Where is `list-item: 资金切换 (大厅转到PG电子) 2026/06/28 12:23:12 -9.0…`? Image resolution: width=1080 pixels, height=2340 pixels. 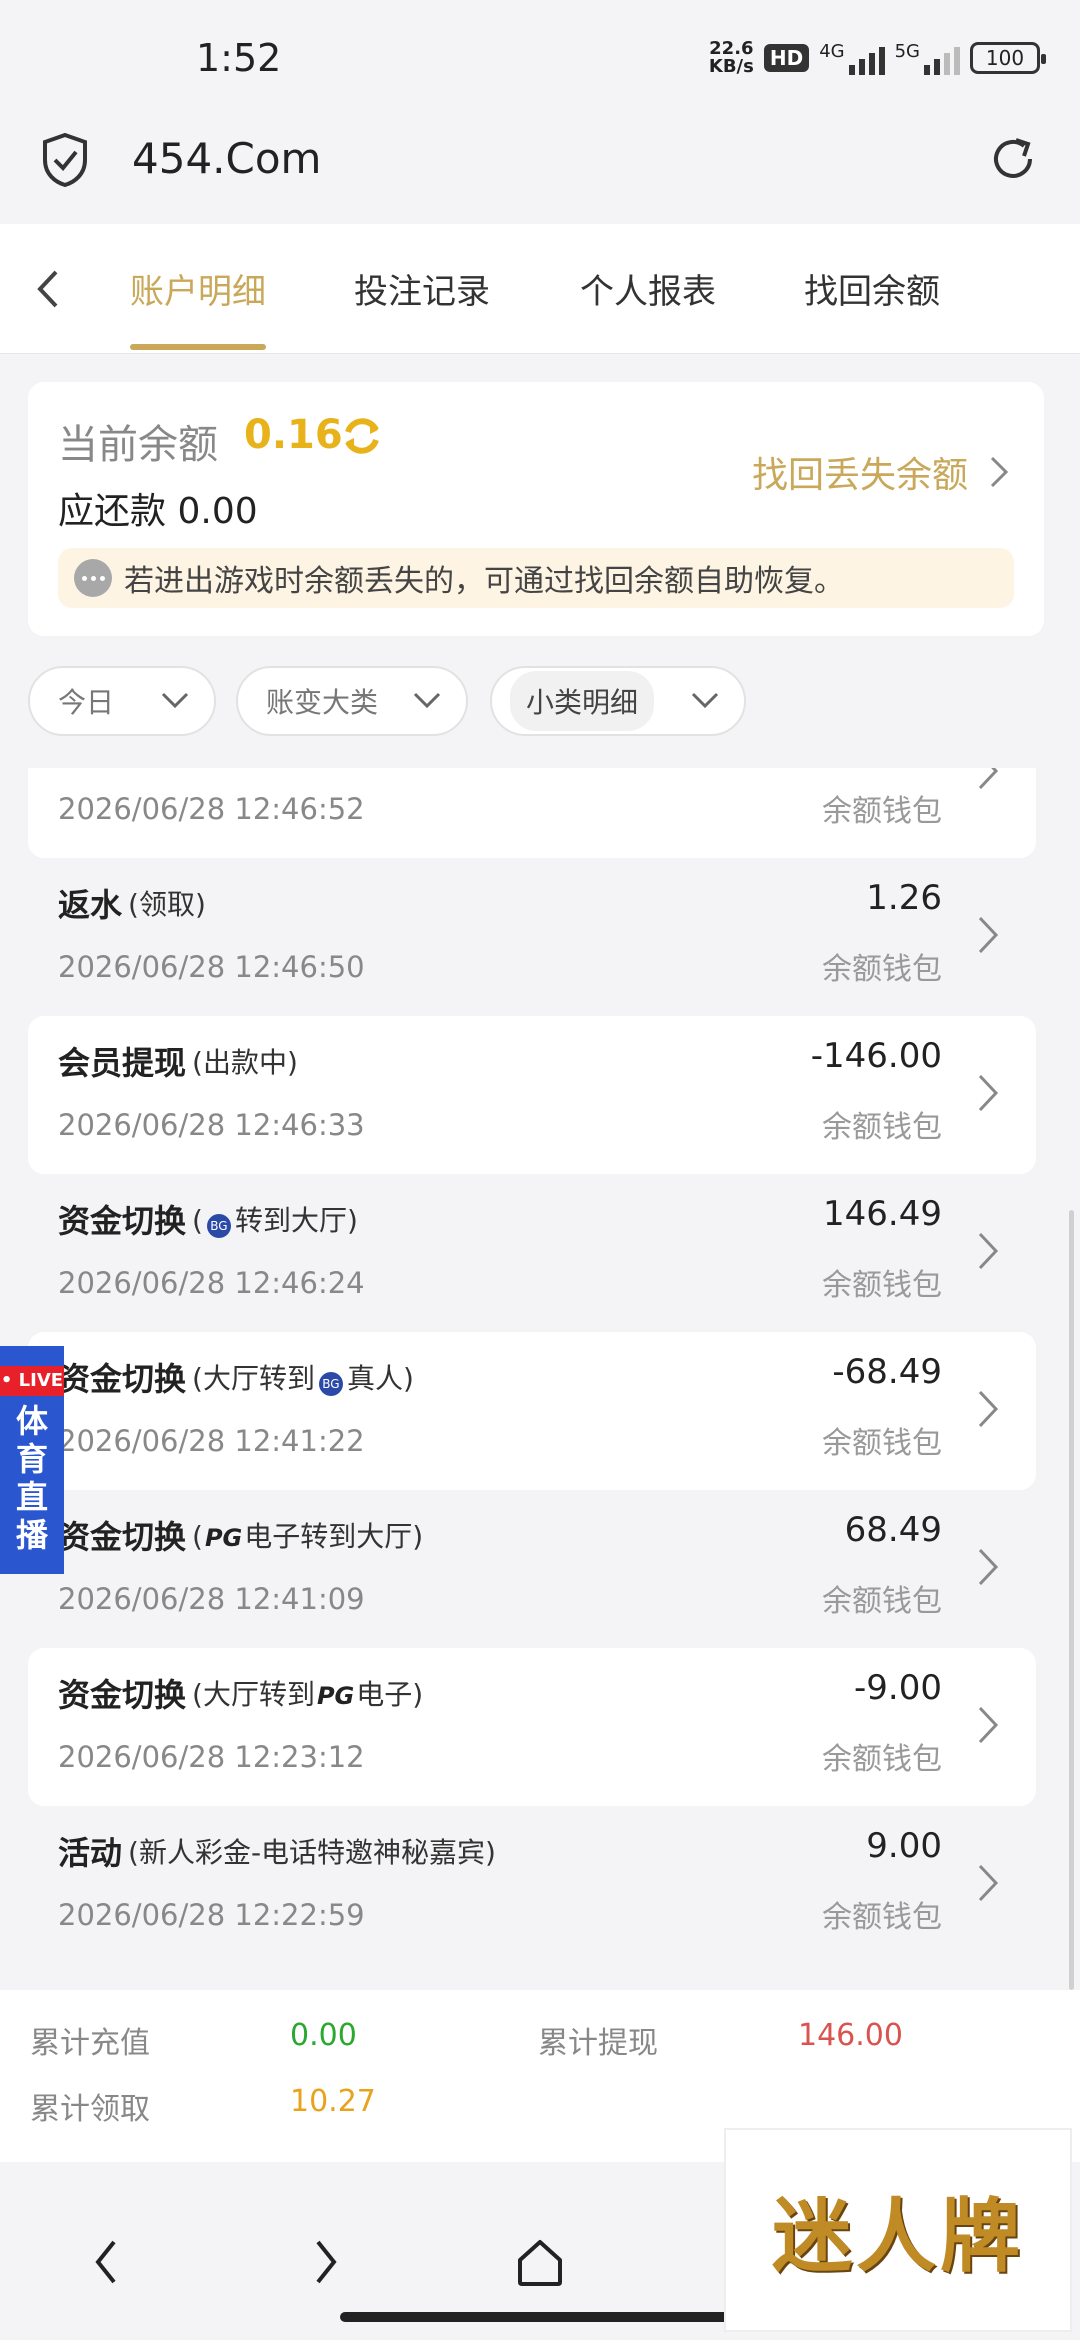
list-item: 资金切换 (大厅转到PG电子) 2026/06/28 12:23:12 -9.0… is located at coordinates (532, 1727).